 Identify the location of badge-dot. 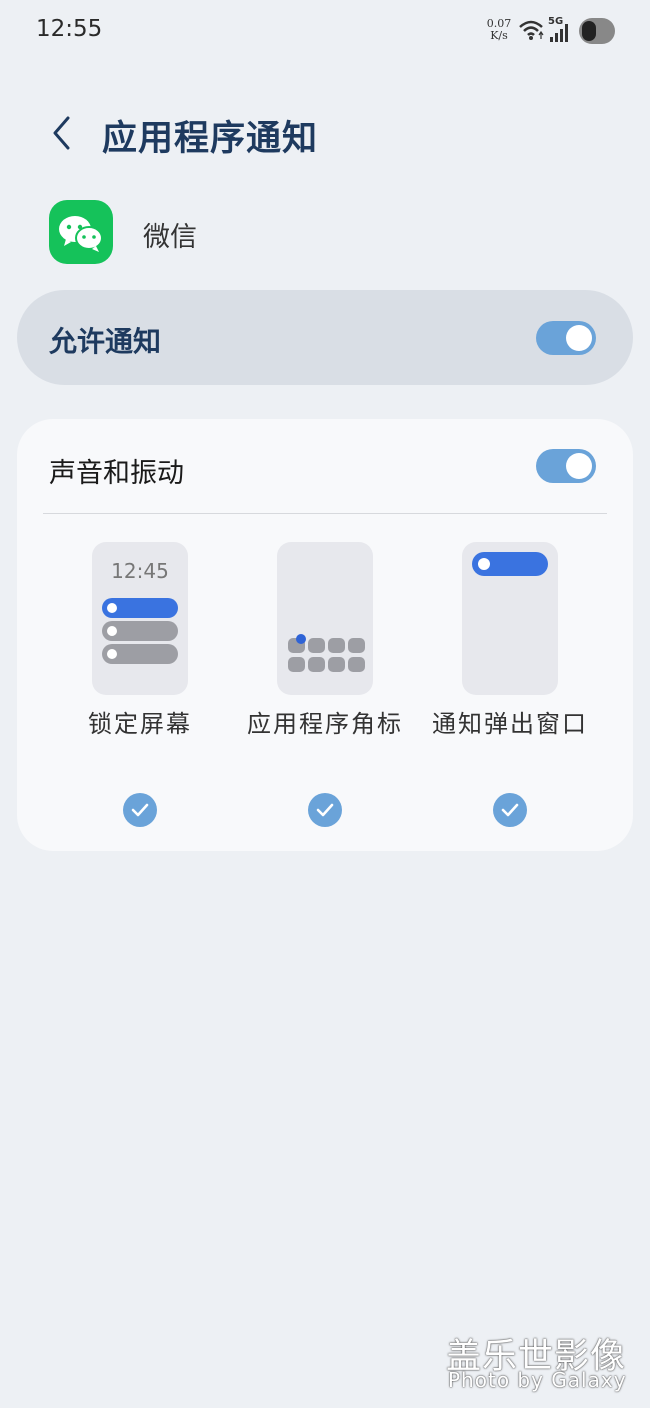
(301, 639).